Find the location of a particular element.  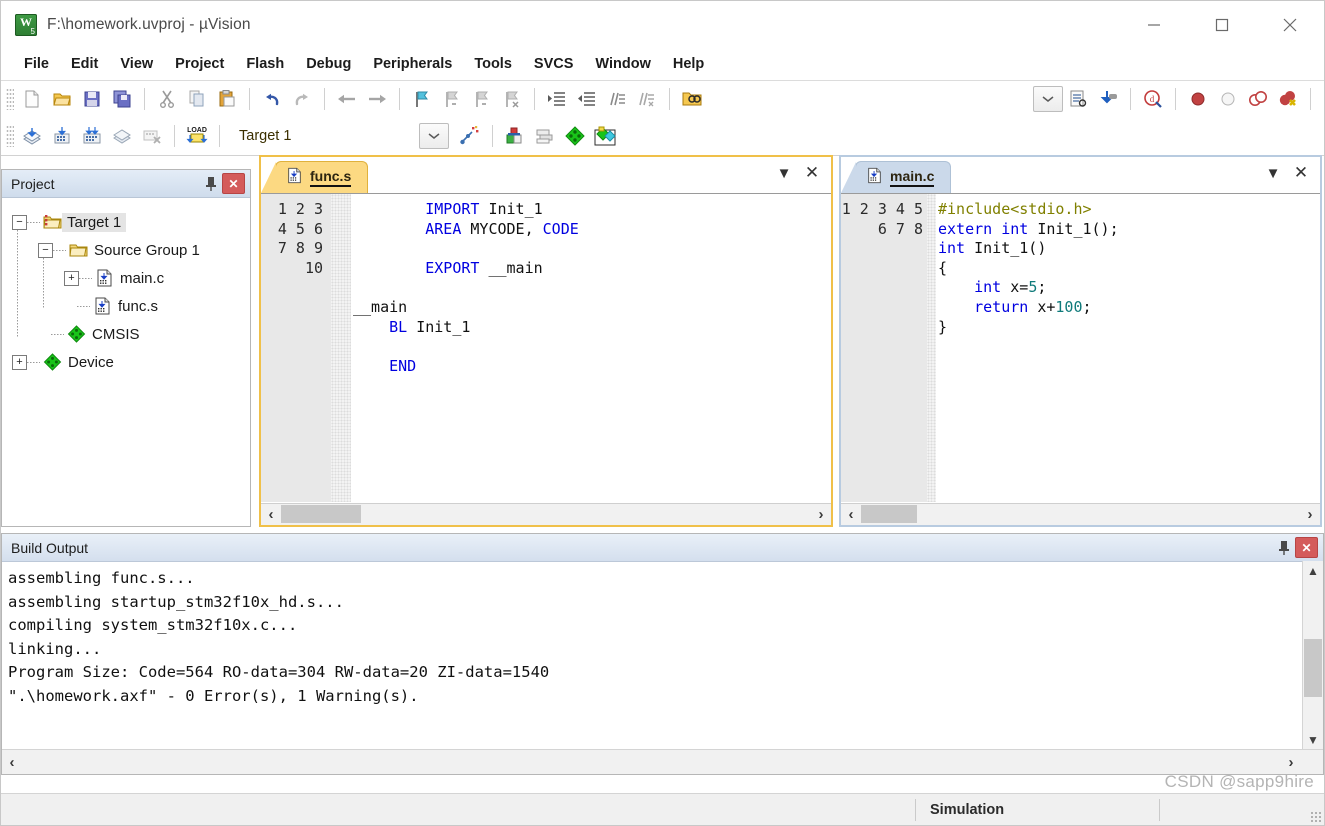

disable-all-breakpoints-icon is located at coordinates (1288, 99).